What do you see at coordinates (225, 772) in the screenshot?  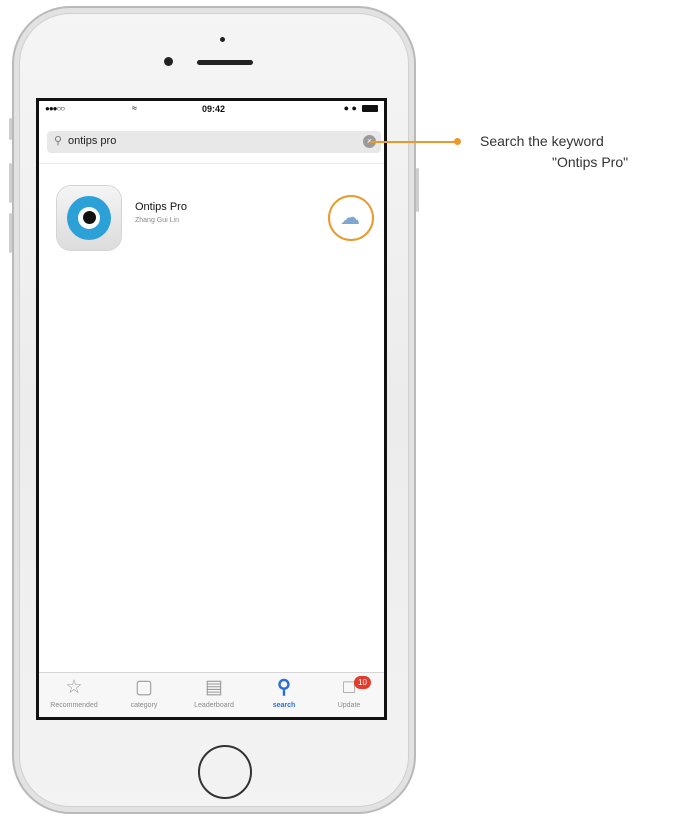 I see `home-button` at bounding box center [225, 772].